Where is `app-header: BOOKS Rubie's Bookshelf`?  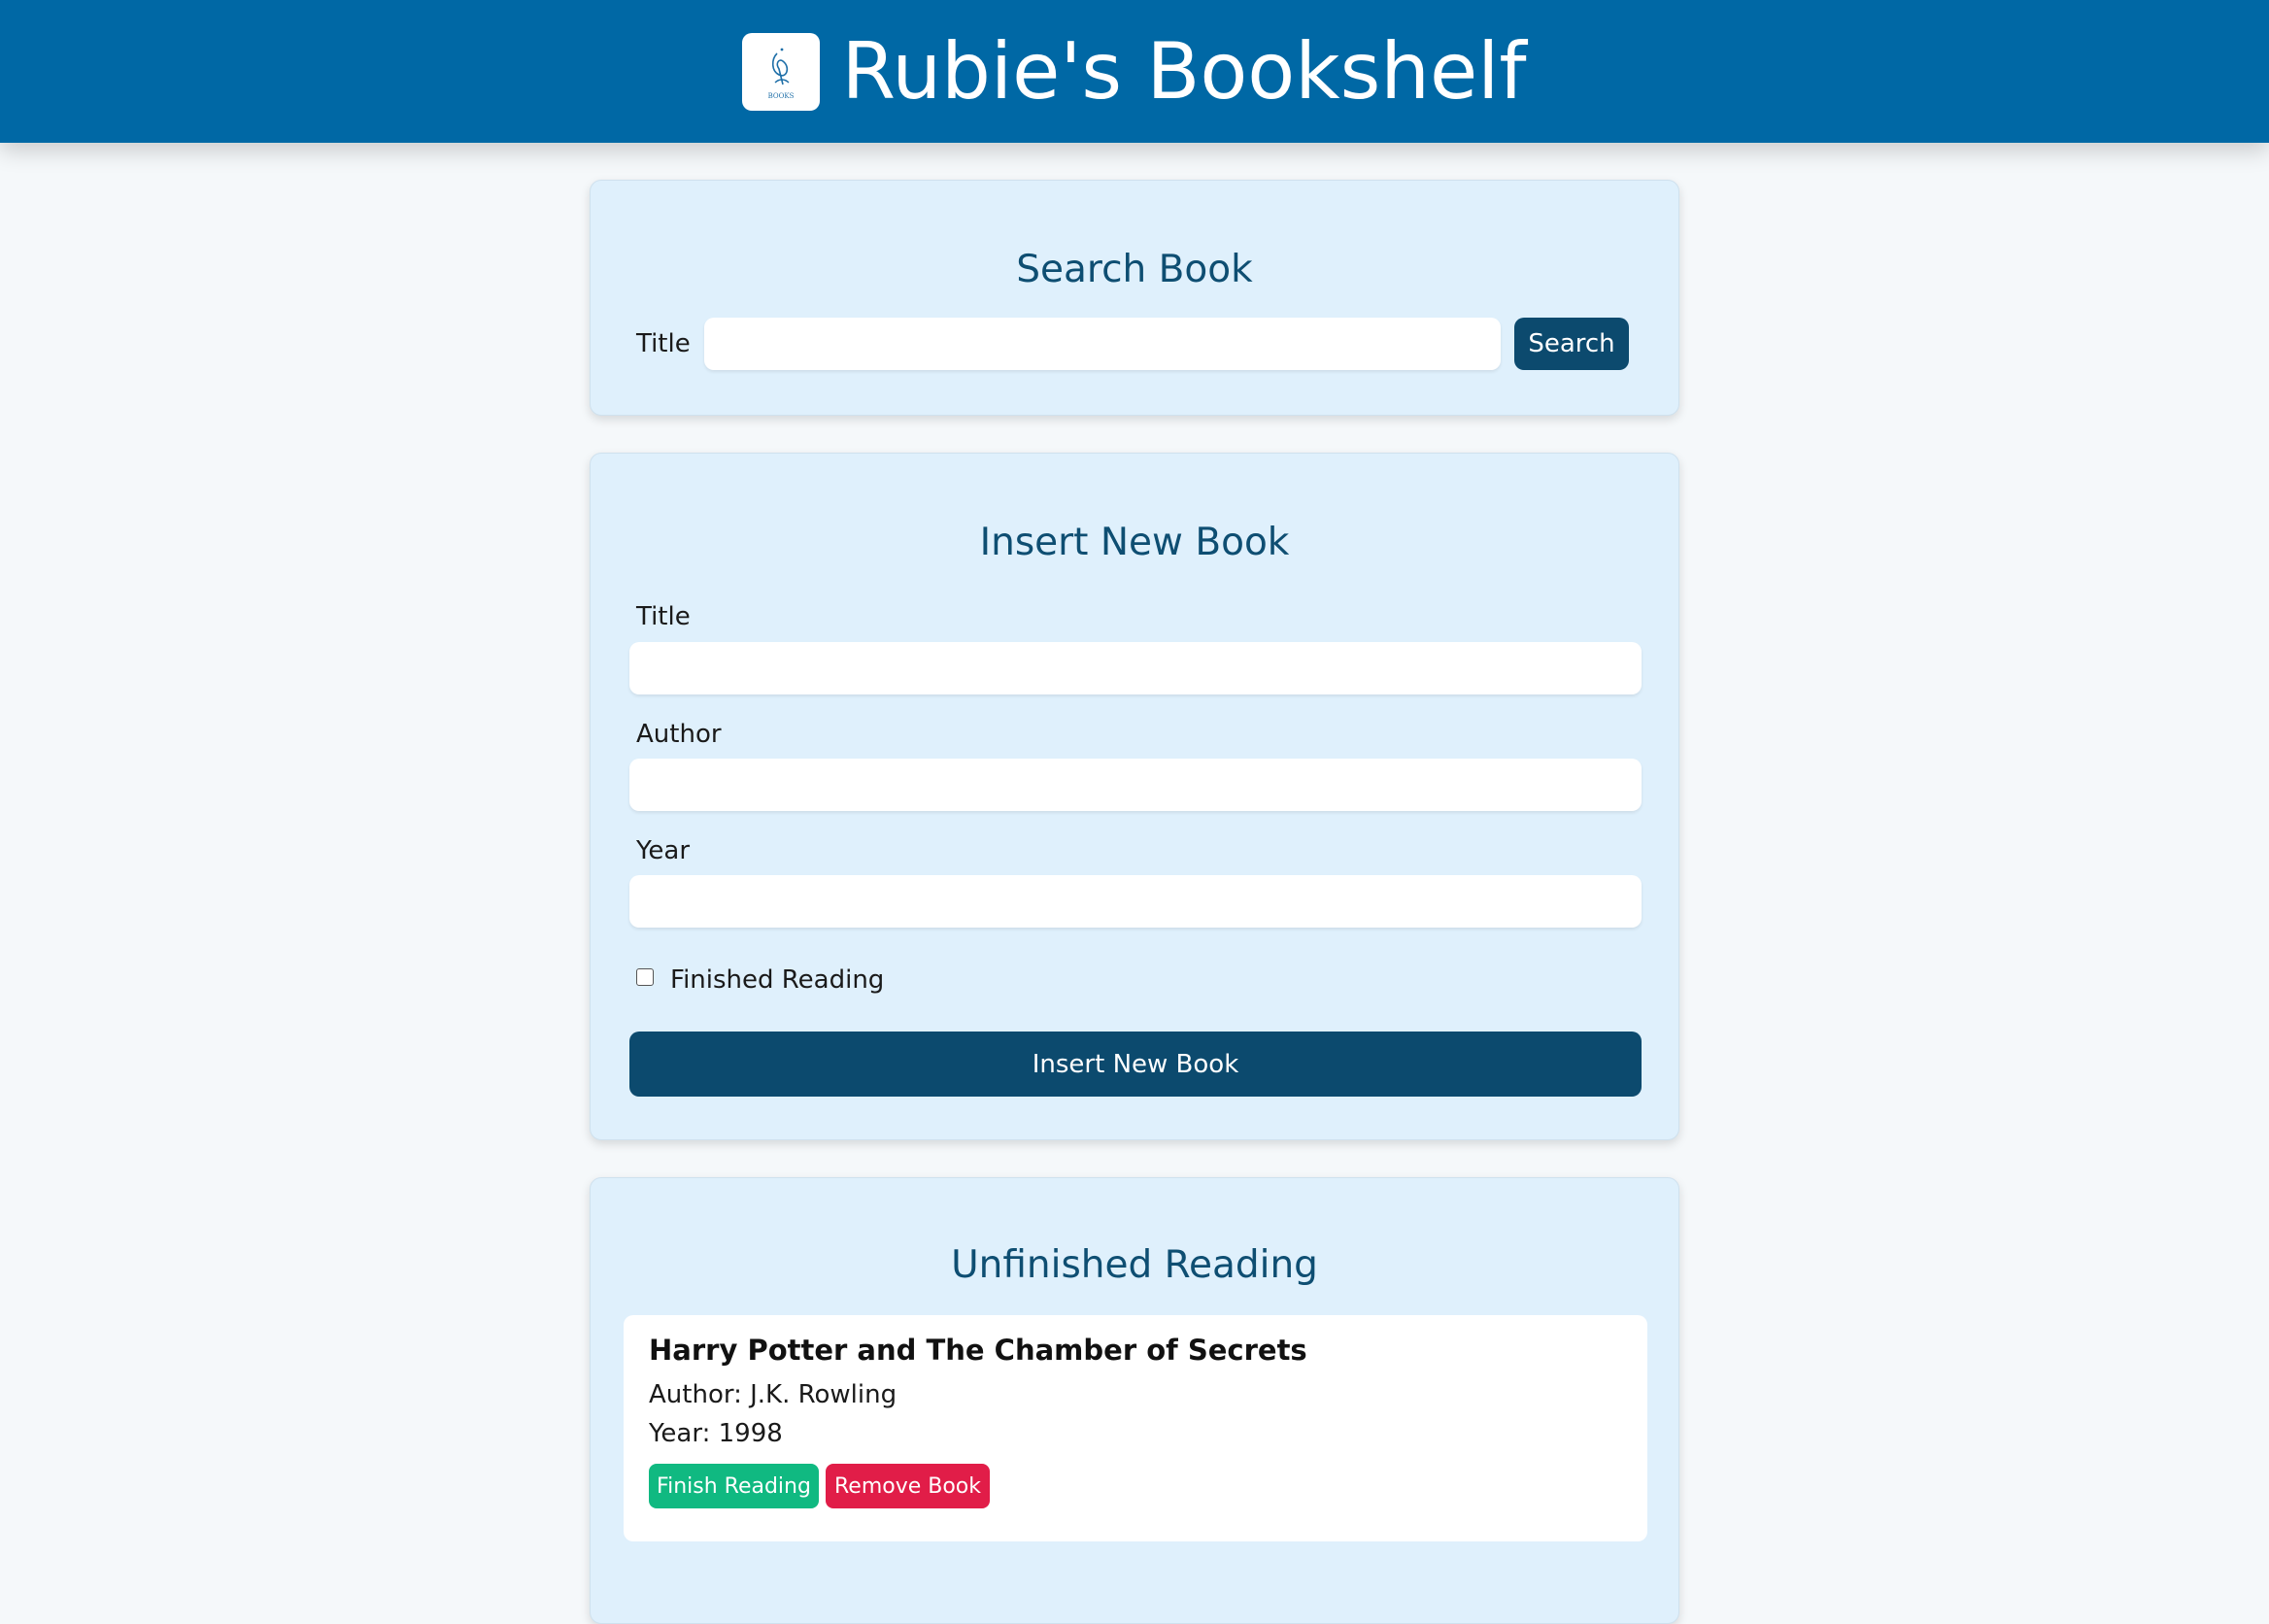 app-header: BOOKS Rubie's Bookshelf is located at coordinates (1134, 71).